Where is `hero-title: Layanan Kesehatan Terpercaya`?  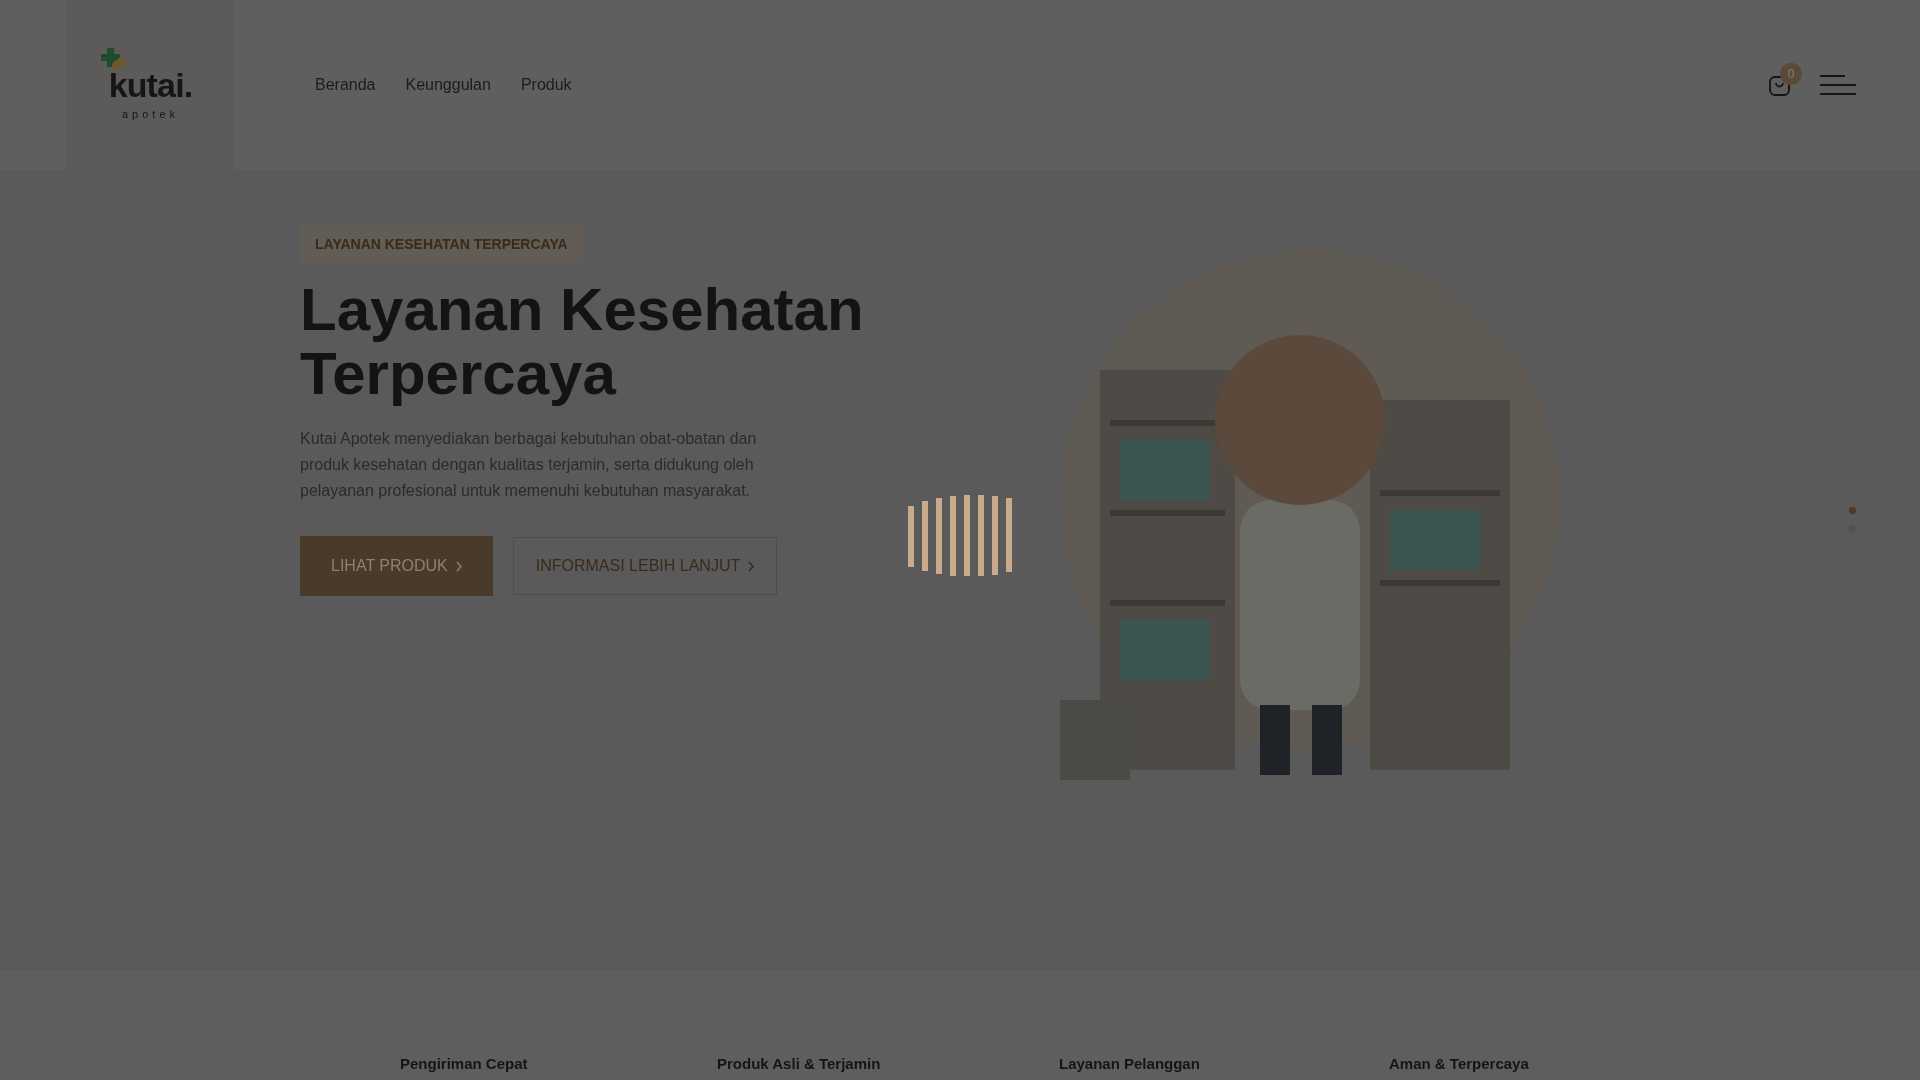 hero-title: Layanan Kesehatan Terpercaya is located at coordinates (582, 342).